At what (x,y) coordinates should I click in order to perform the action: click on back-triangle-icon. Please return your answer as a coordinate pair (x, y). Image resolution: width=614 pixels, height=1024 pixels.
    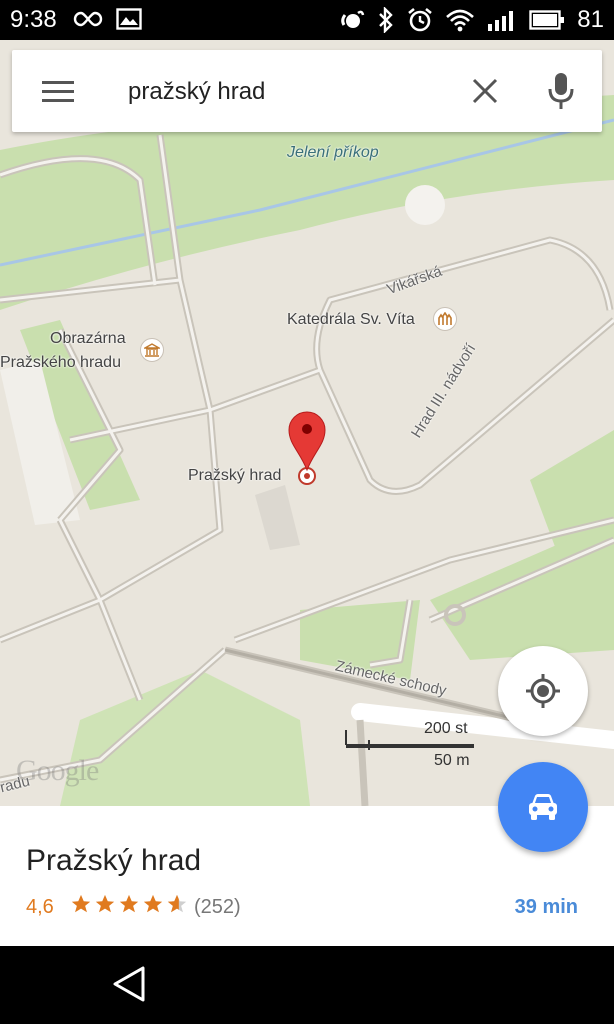
    Looking at the image, I should click on (130, 984).